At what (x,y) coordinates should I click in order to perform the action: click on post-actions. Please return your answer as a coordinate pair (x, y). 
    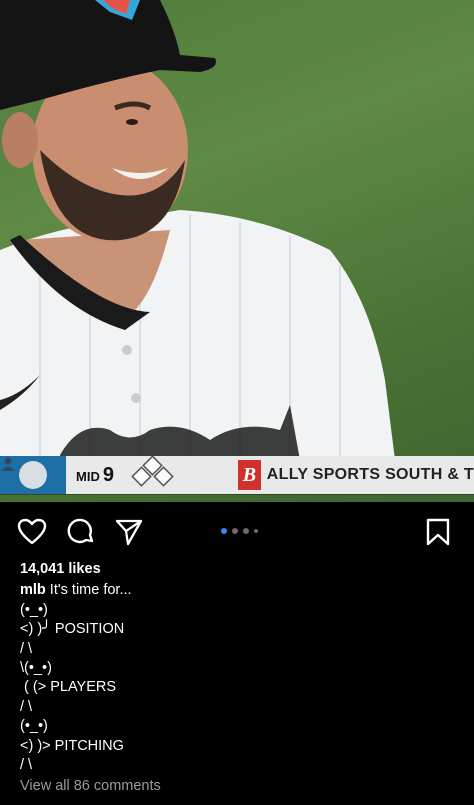
    Looking at the image, I should click on (237, 534).